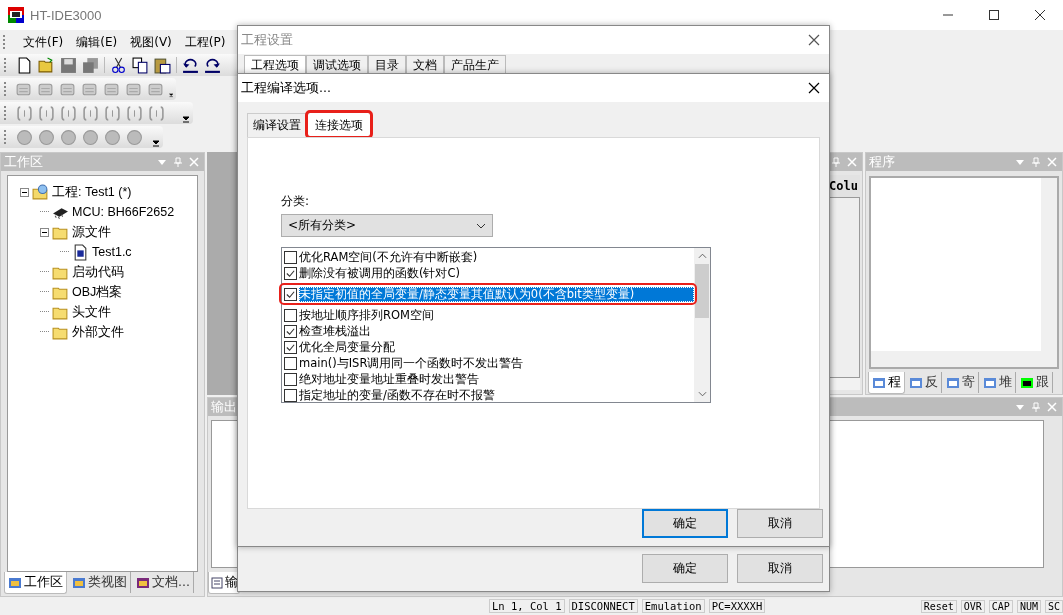 This screenshot has width=1063, height=615. Describe the element at coordinates (998, 382) in the screenshot. I see `panel-tab: 堆` at that location.